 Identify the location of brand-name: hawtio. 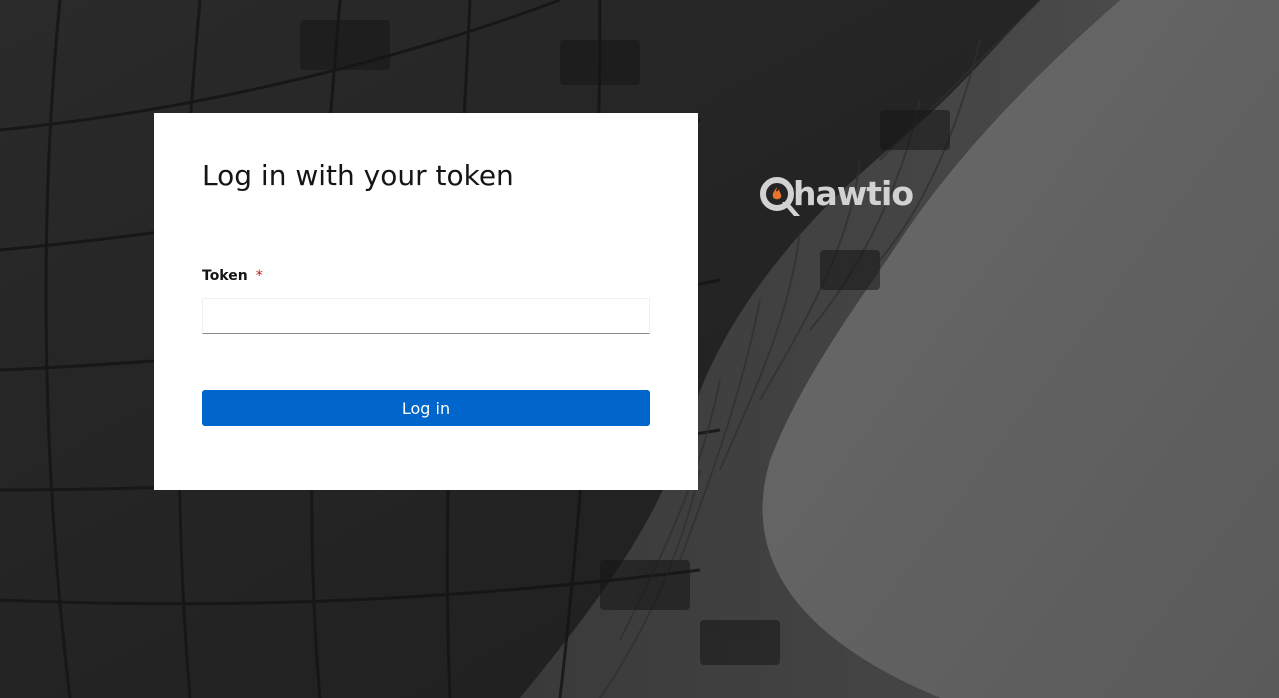
(853, 193).